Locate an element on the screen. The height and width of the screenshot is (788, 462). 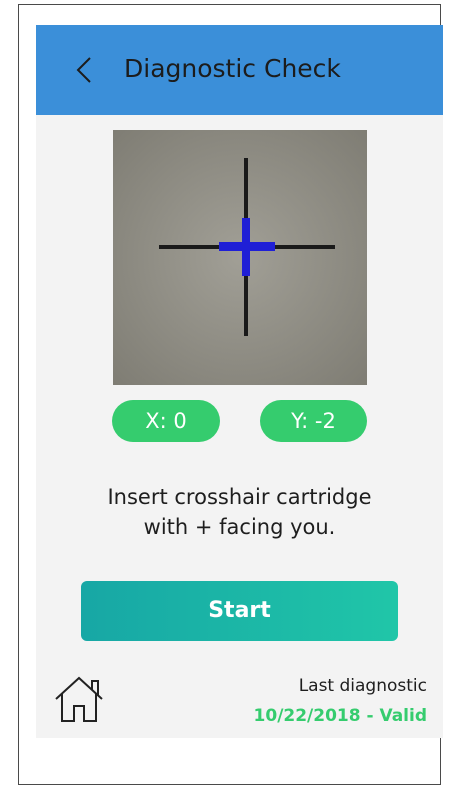
header-bar: Diagnostic Check is located at coordinates (239, 70).